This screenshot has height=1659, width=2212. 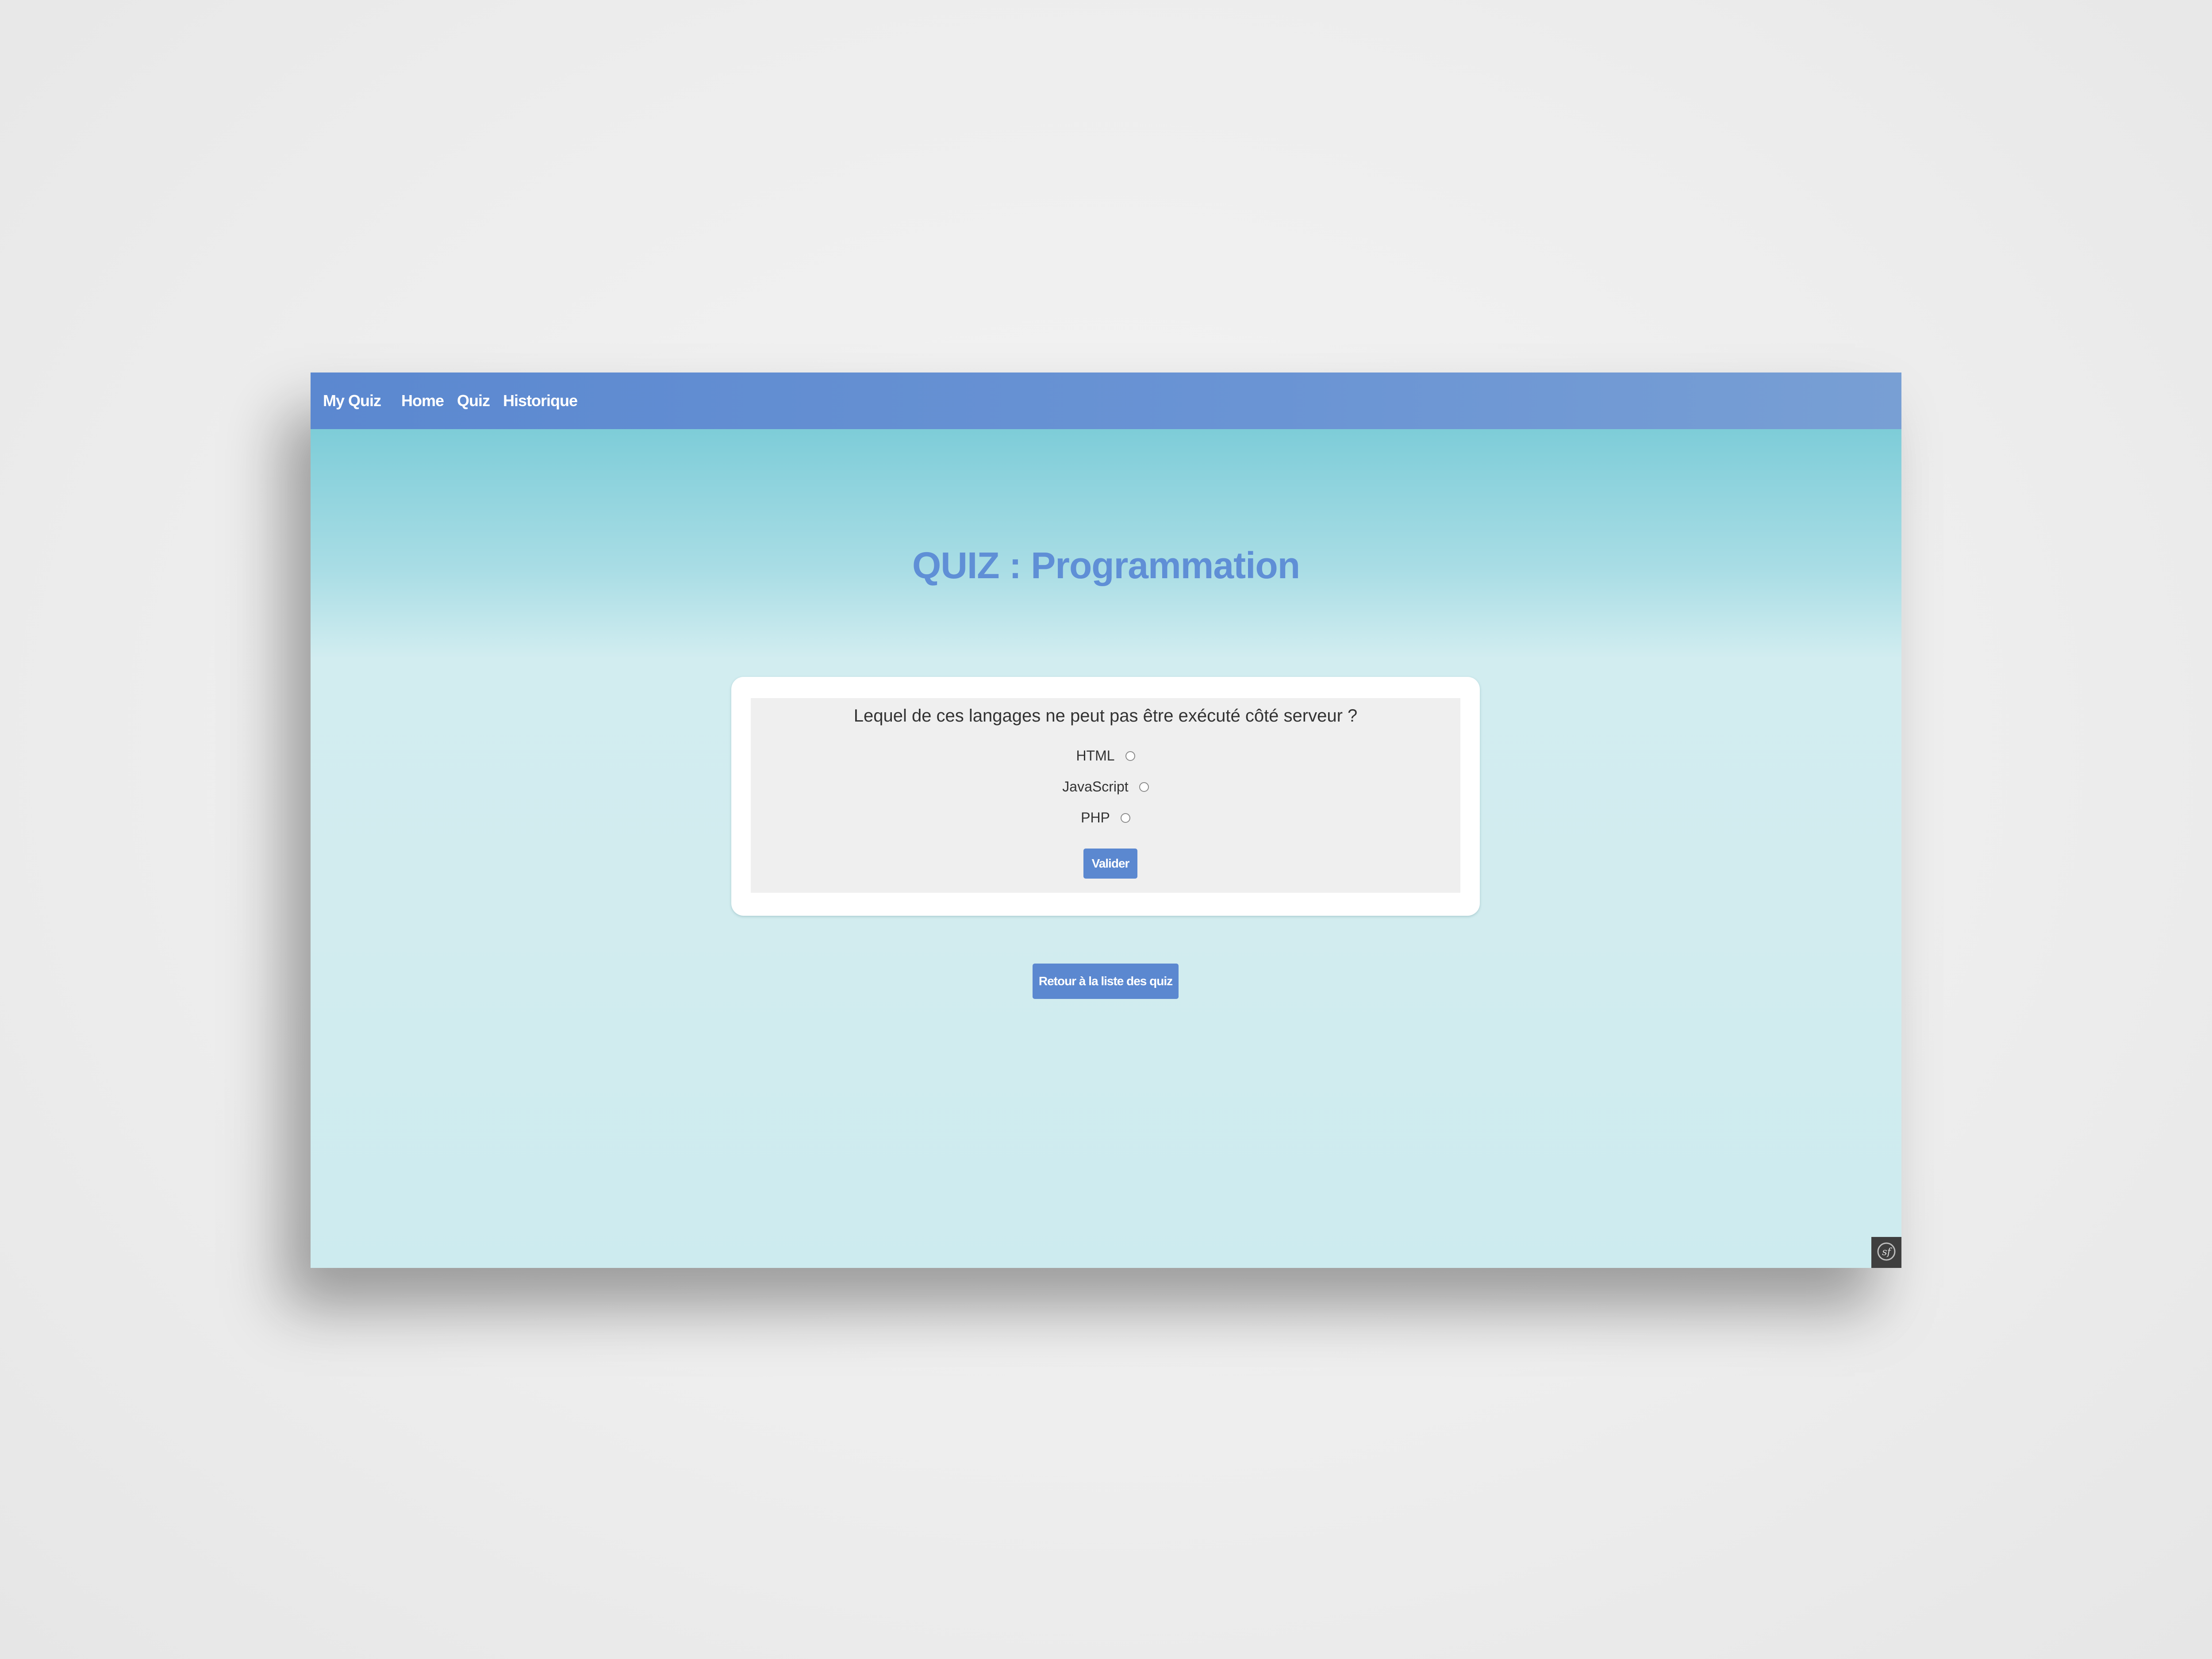 I want to click on navbar: My Quiz Home Quiz Historique, so click(x=1106, y=401).